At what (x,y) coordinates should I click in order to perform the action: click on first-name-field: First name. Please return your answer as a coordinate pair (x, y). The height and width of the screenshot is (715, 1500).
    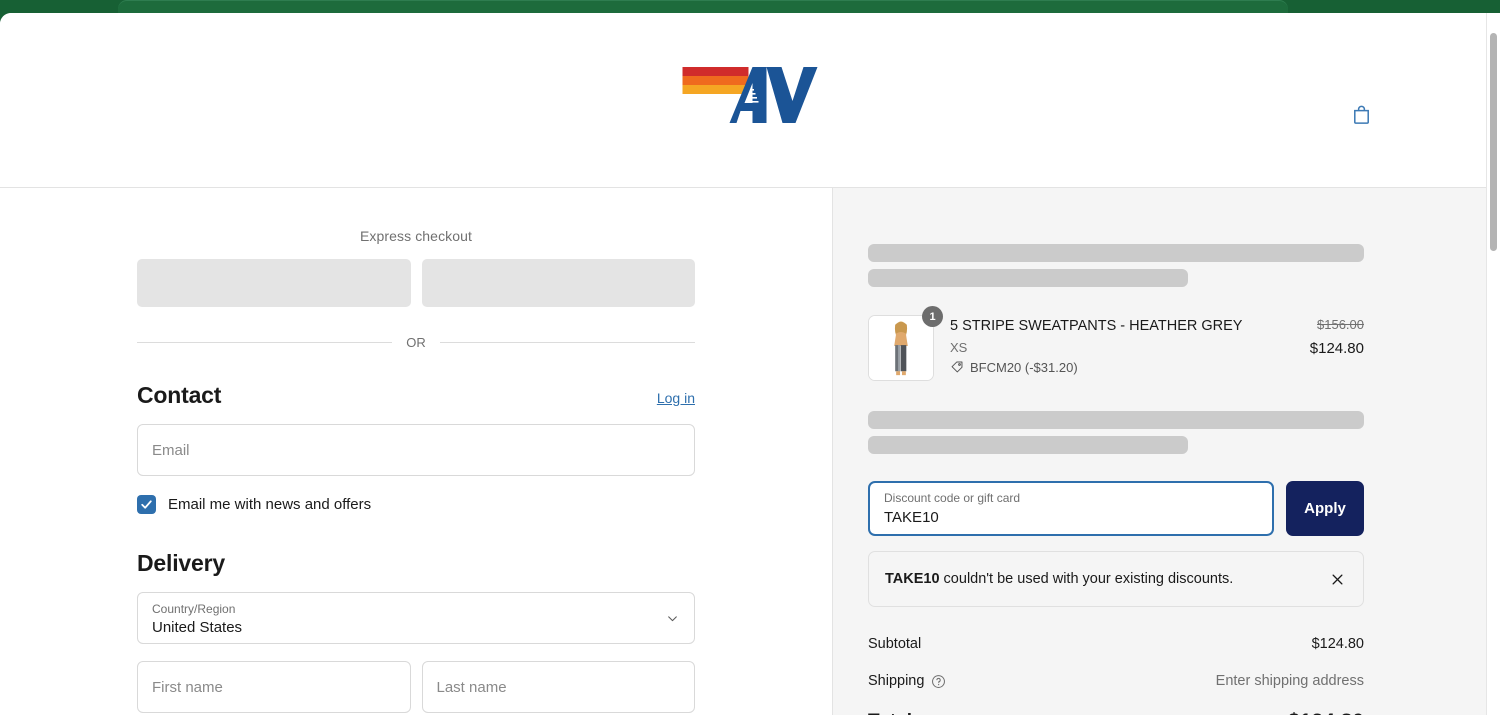
    Looking at the image, I should click on (274, 687).